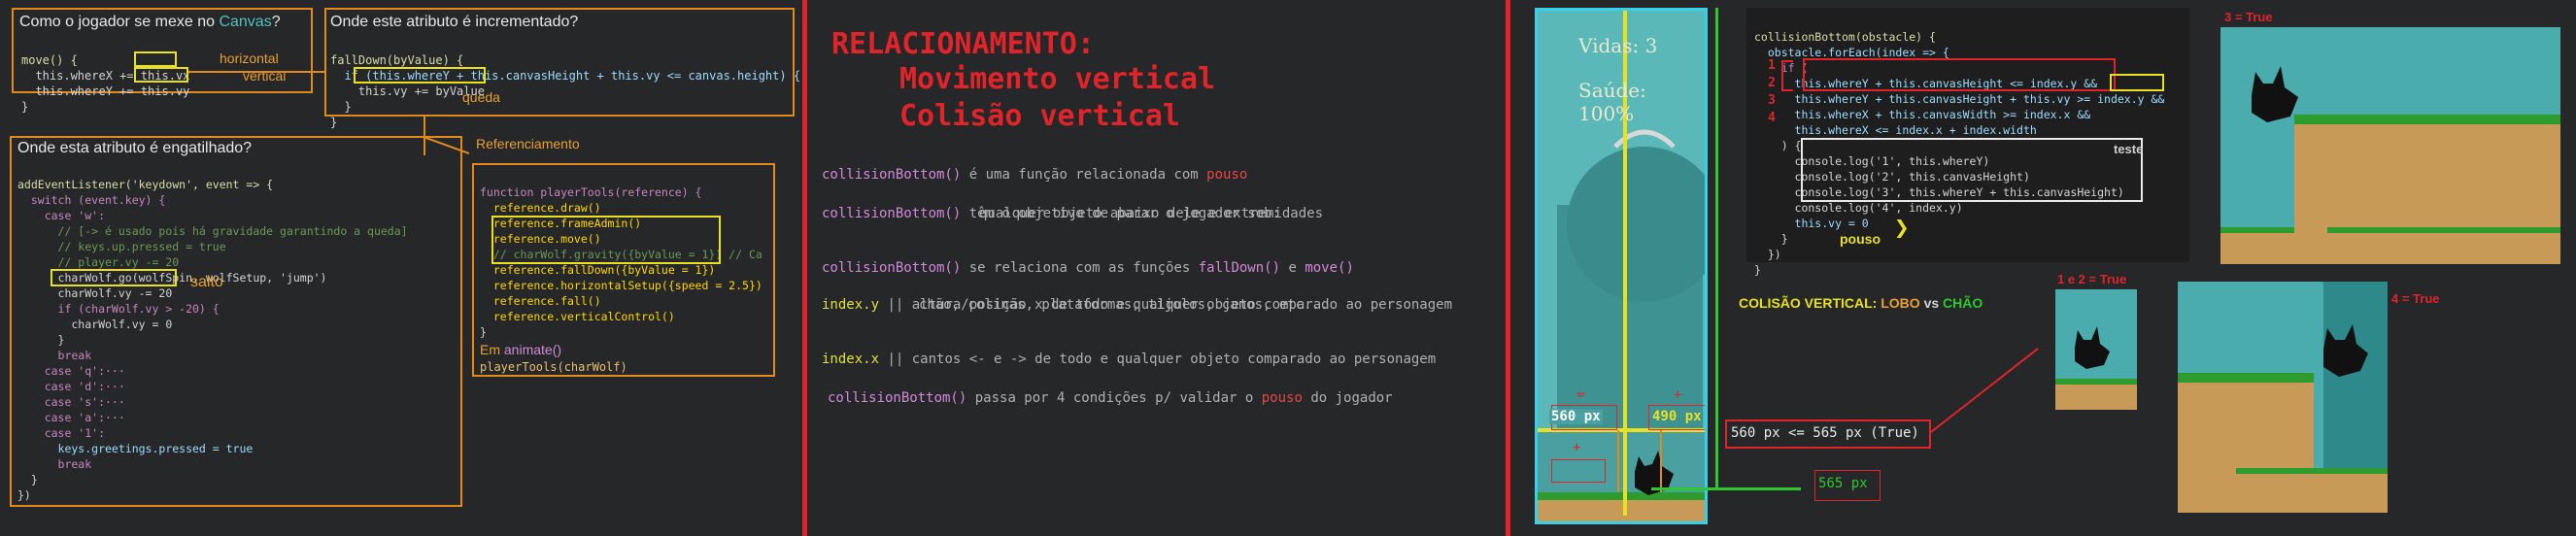 The width and height of the screenshot is (2576, 536). Describe the element at coordinates (1825, 433) in the screenshot. I see `compare-text: 560 px <= 565 px (True)` at that location.